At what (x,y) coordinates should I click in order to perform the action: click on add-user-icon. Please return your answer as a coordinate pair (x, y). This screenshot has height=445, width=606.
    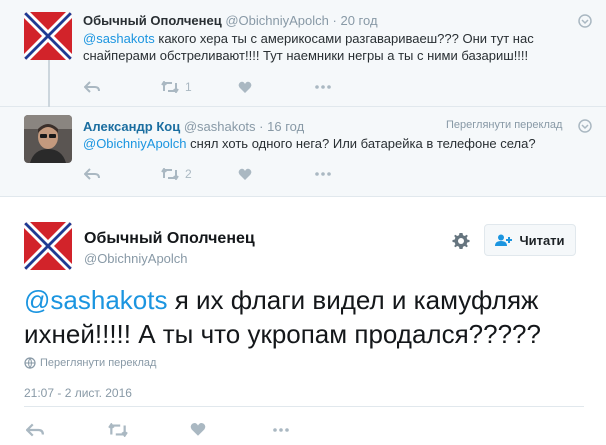
    Looking at the image, I should click on (504, 240).